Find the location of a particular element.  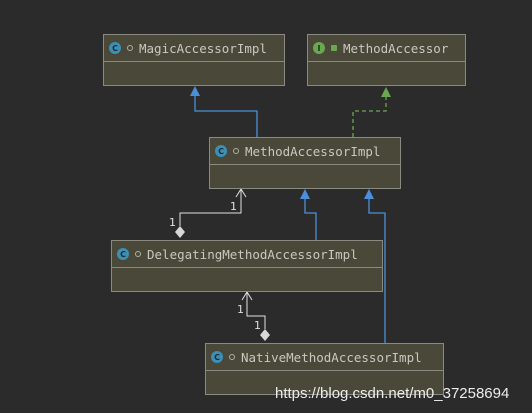

aggregation-diamond-native is located at coordinates (265, 335).